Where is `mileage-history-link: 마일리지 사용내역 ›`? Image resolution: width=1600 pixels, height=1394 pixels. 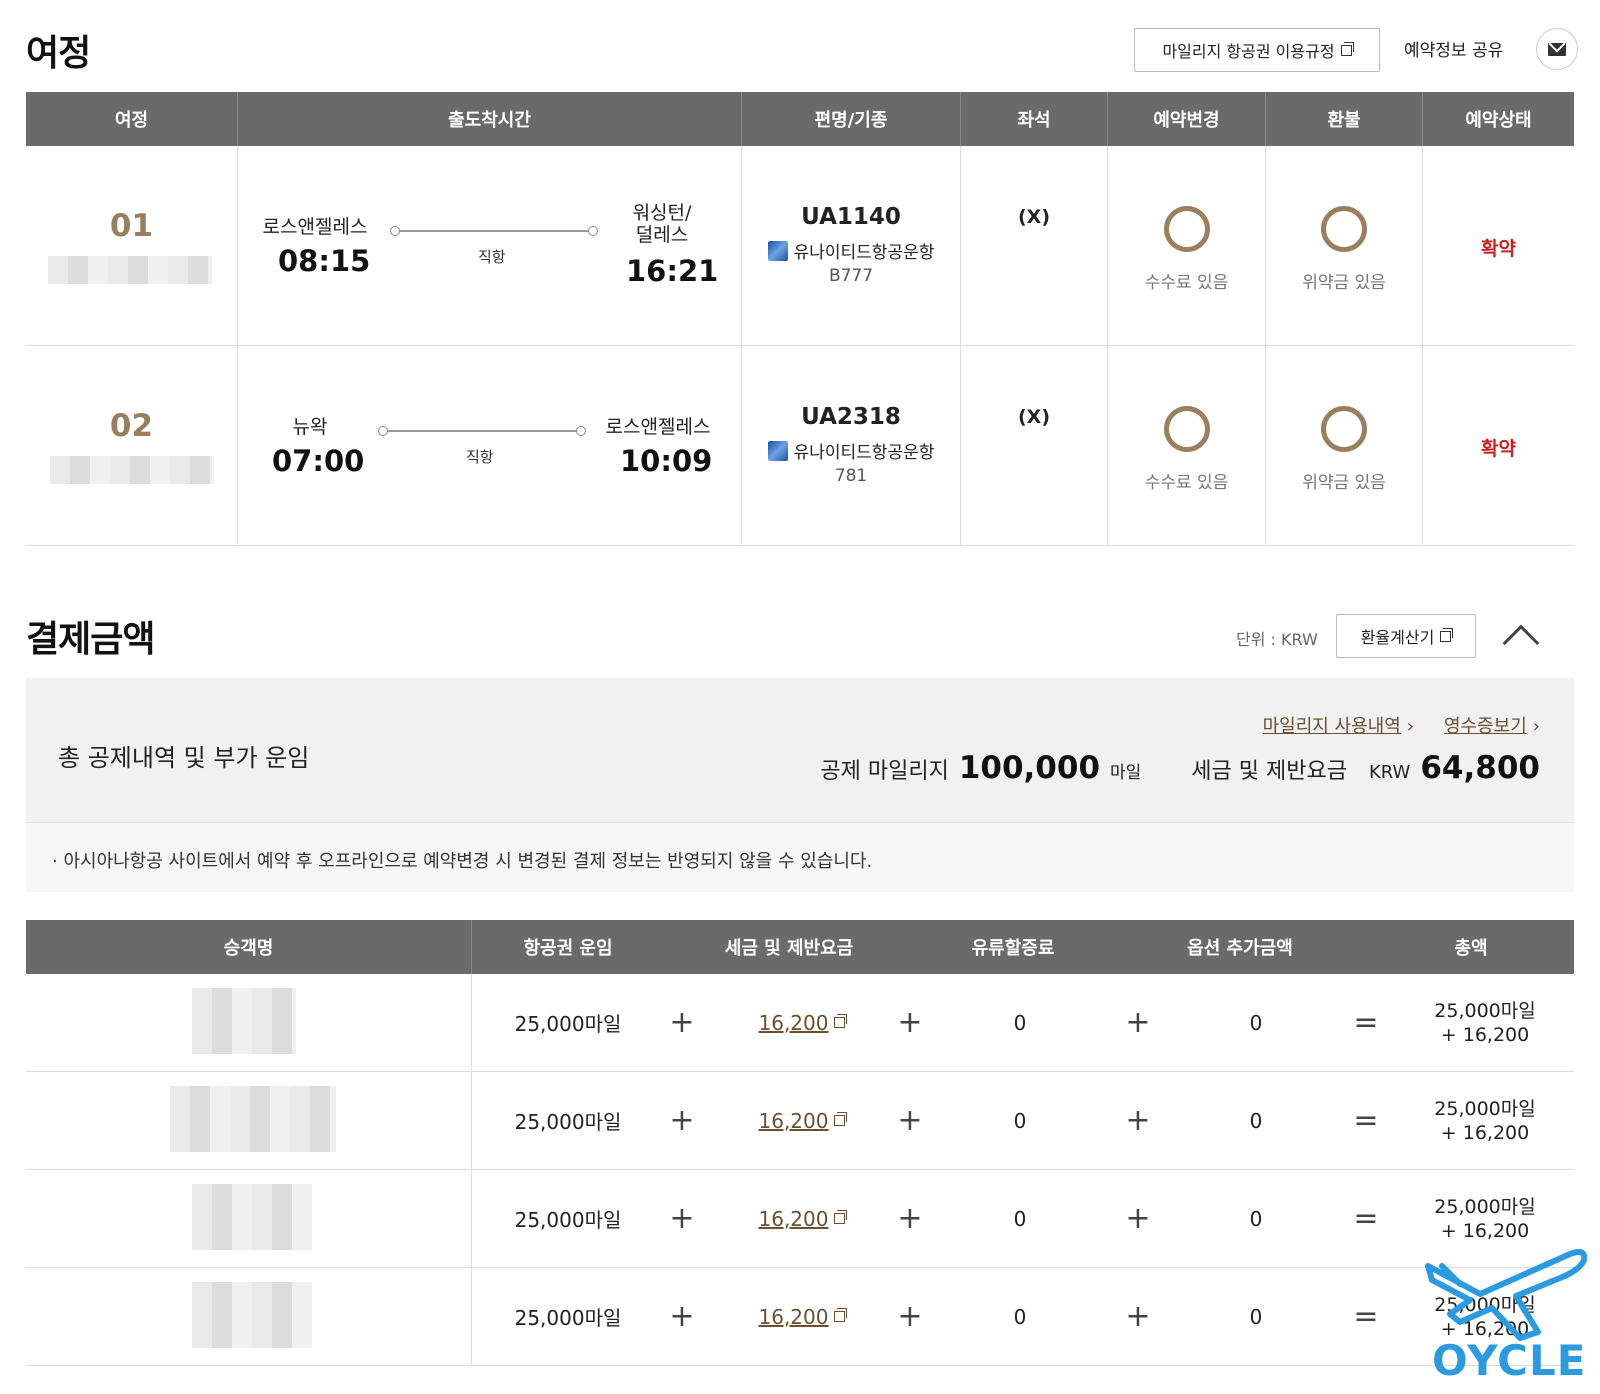
mileage-history-link: 마일리지 사용내역 › is located at coordinates (1338, 725).